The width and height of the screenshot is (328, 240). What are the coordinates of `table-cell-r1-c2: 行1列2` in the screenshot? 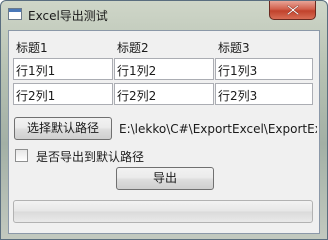 It's located at (164, 69).